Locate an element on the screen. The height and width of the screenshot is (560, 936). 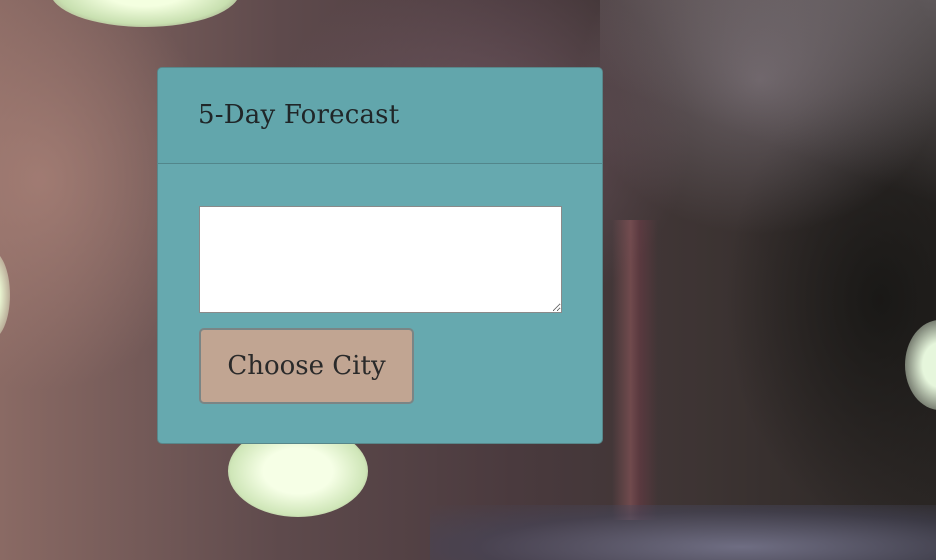
background-post is located at coordinates (635, 370).